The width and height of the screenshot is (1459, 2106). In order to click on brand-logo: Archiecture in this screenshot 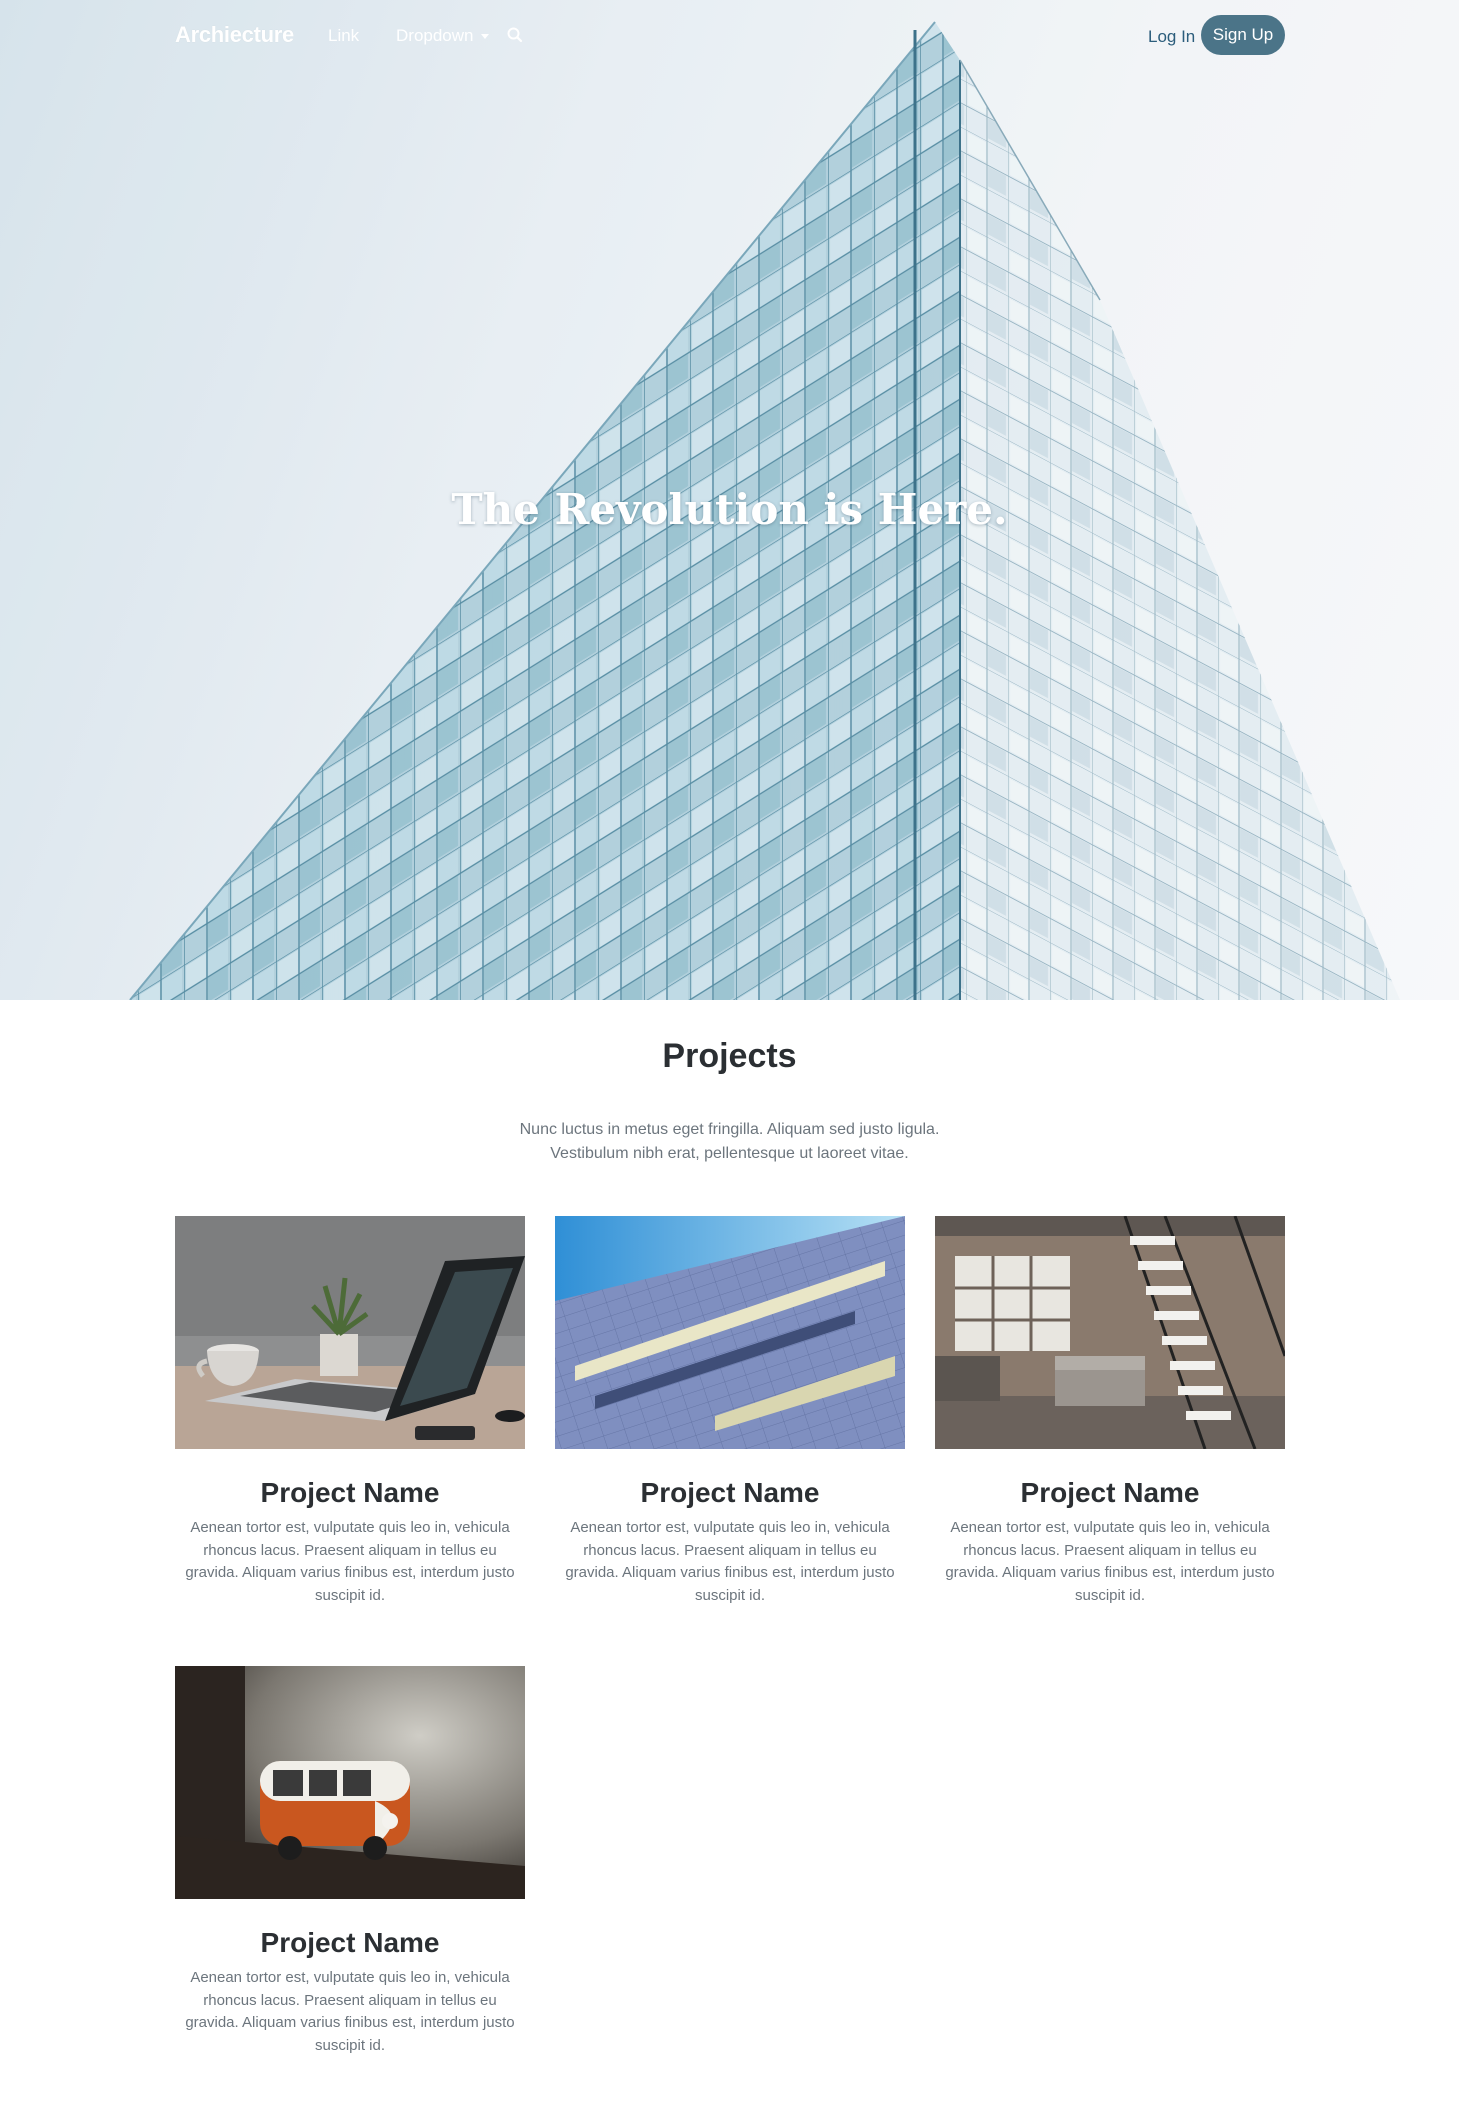, I will do `click(234, 35)`.